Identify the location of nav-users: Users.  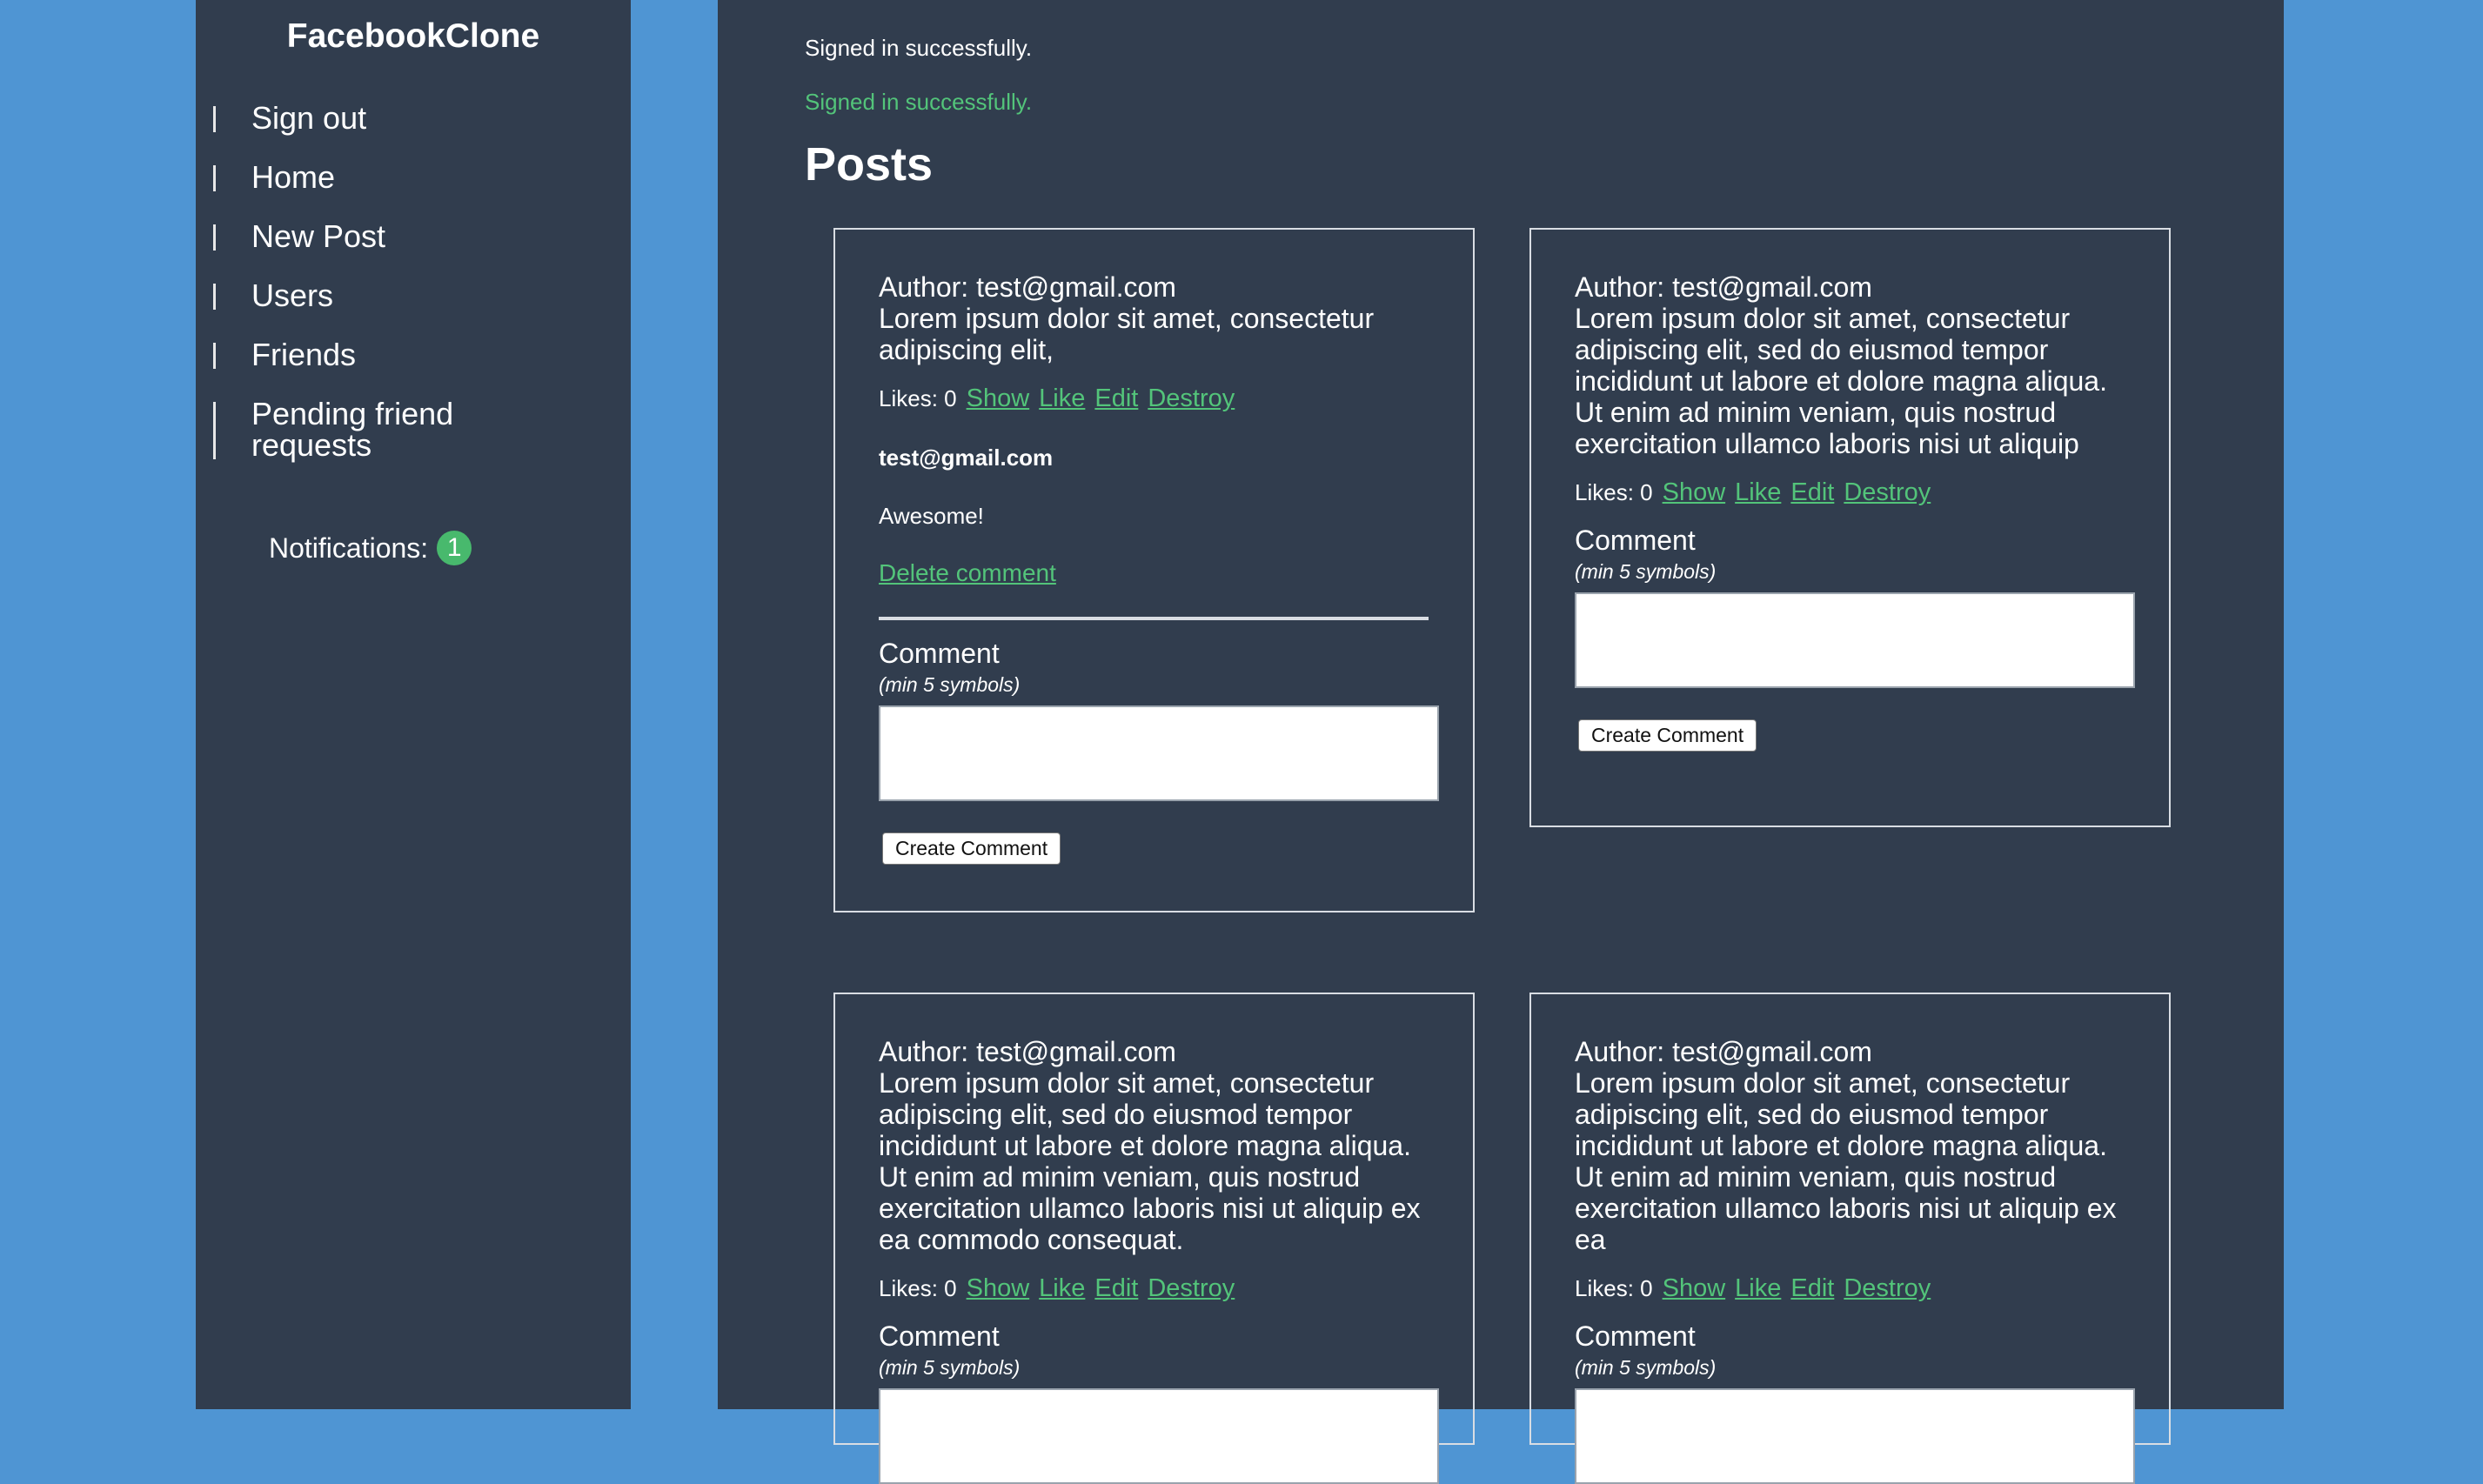
(413, 295).